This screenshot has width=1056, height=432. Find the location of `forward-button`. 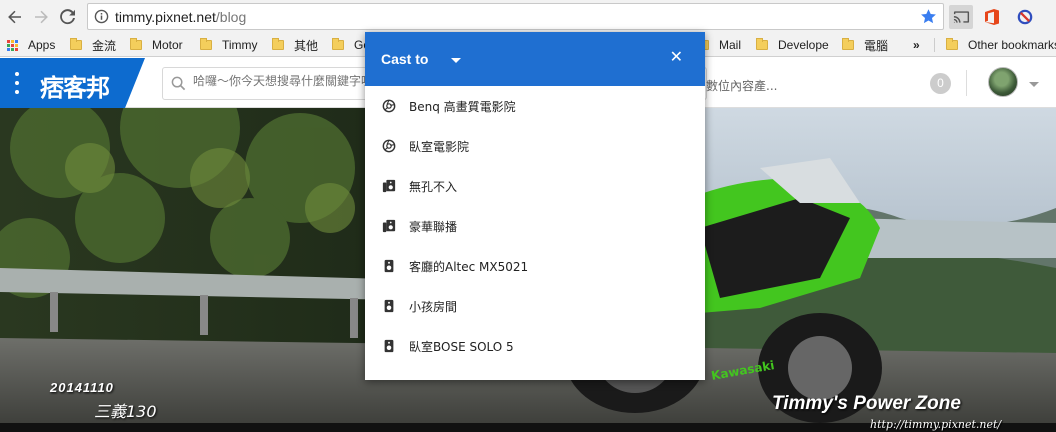

forward-button is located at coordinates (41, 17).